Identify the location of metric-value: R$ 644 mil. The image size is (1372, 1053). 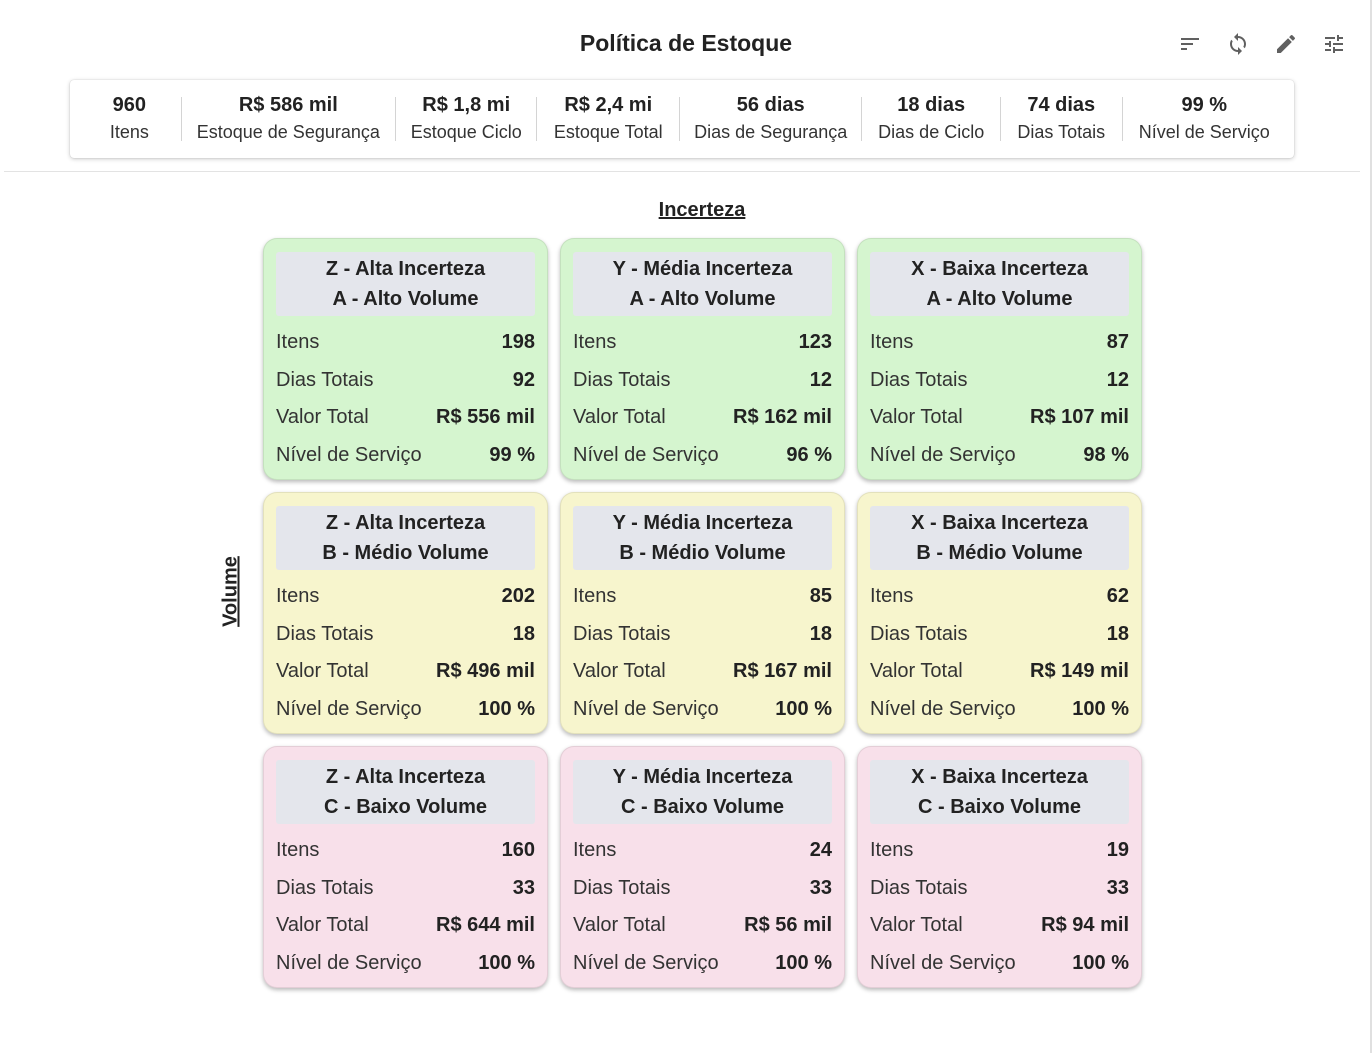
(485, 925).